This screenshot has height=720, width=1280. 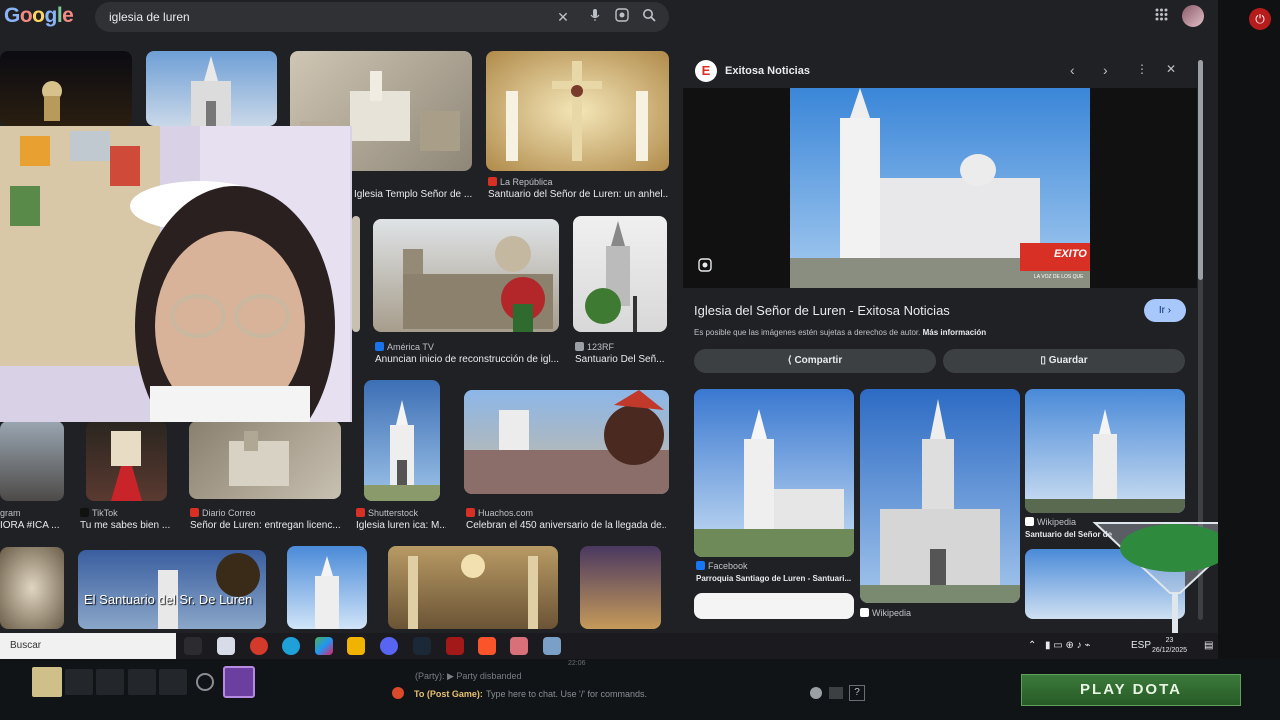 What do you see at coordinates (47, 682) in the screenshot?
I see `player-avatar` at bounding box center [47, 682].